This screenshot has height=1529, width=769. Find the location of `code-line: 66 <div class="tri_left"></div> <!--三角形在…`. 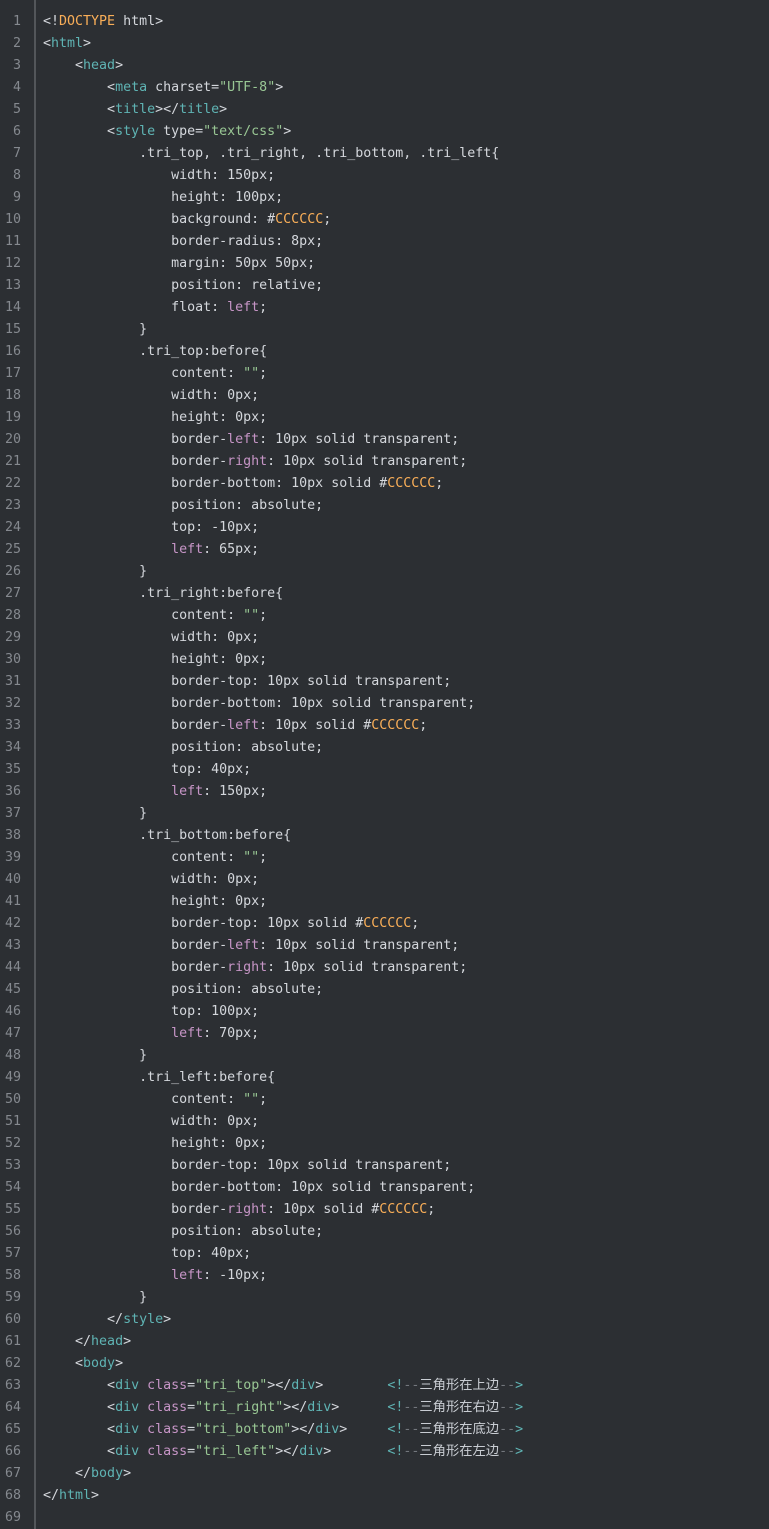

code-line: 66 <div class="tri_left"></div> <!--三角形在… is located at coordinates (384, 1452).